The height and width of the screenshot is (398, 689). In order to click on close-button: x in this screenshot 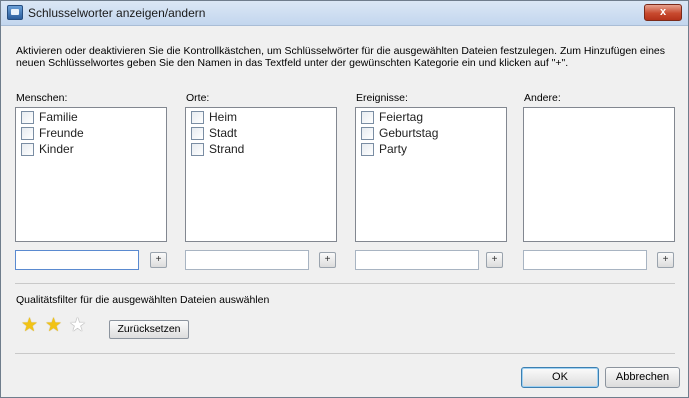, I will do `click(663, 12)`.